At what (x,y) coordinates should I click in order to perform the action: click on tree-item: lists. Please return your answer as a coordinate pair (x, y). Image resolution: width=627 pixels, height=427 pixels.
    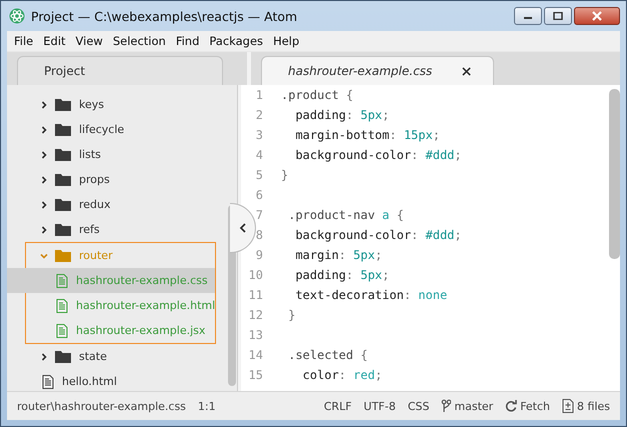
    Looking at the image, I should click on (117, 154).